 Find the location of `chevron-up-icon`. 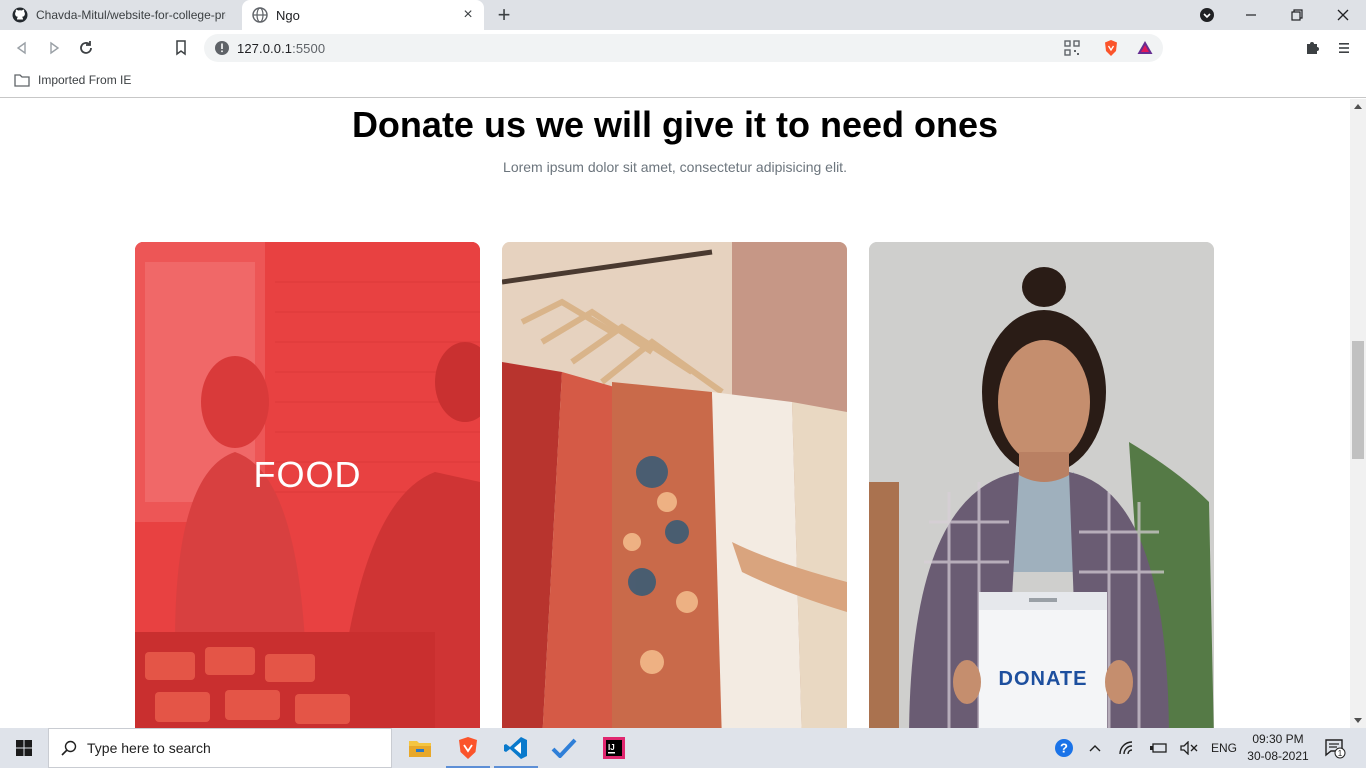

chevron-up-icon is located at coordinates (1095, 748).